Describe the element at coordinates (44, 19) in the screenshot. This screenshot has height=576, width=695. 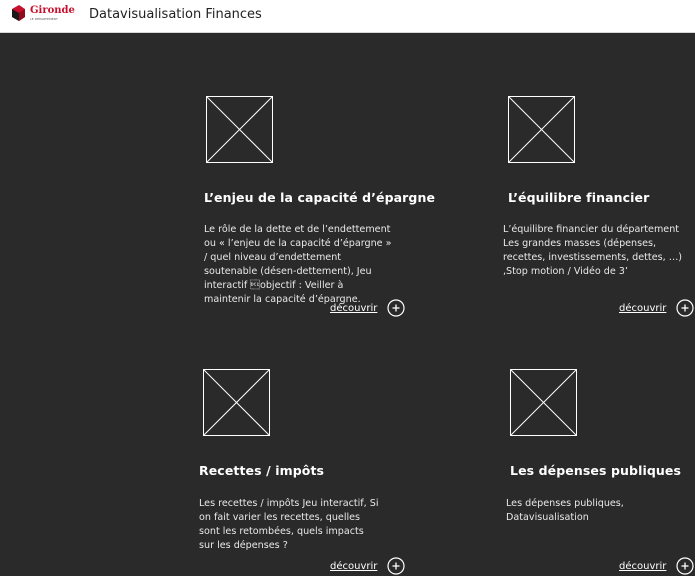
I see `logo-tagline: LE DÉPARTEMENT` at that location.